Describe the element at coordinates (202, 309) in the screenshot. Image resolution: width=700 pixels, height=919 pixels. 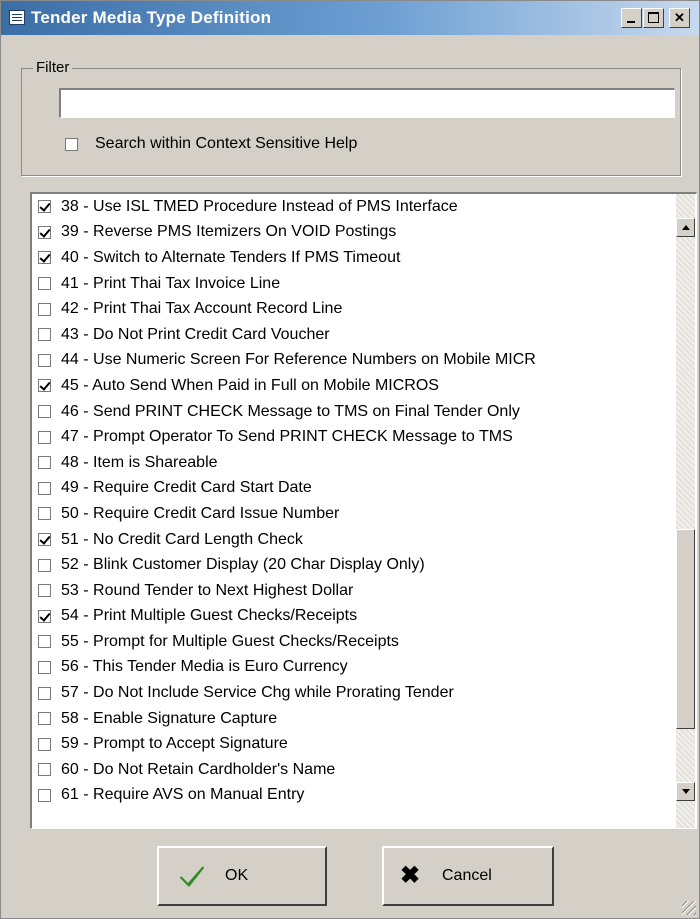
I see `option-label: 42 - Print Thai Tax Account Record Line` at that location.